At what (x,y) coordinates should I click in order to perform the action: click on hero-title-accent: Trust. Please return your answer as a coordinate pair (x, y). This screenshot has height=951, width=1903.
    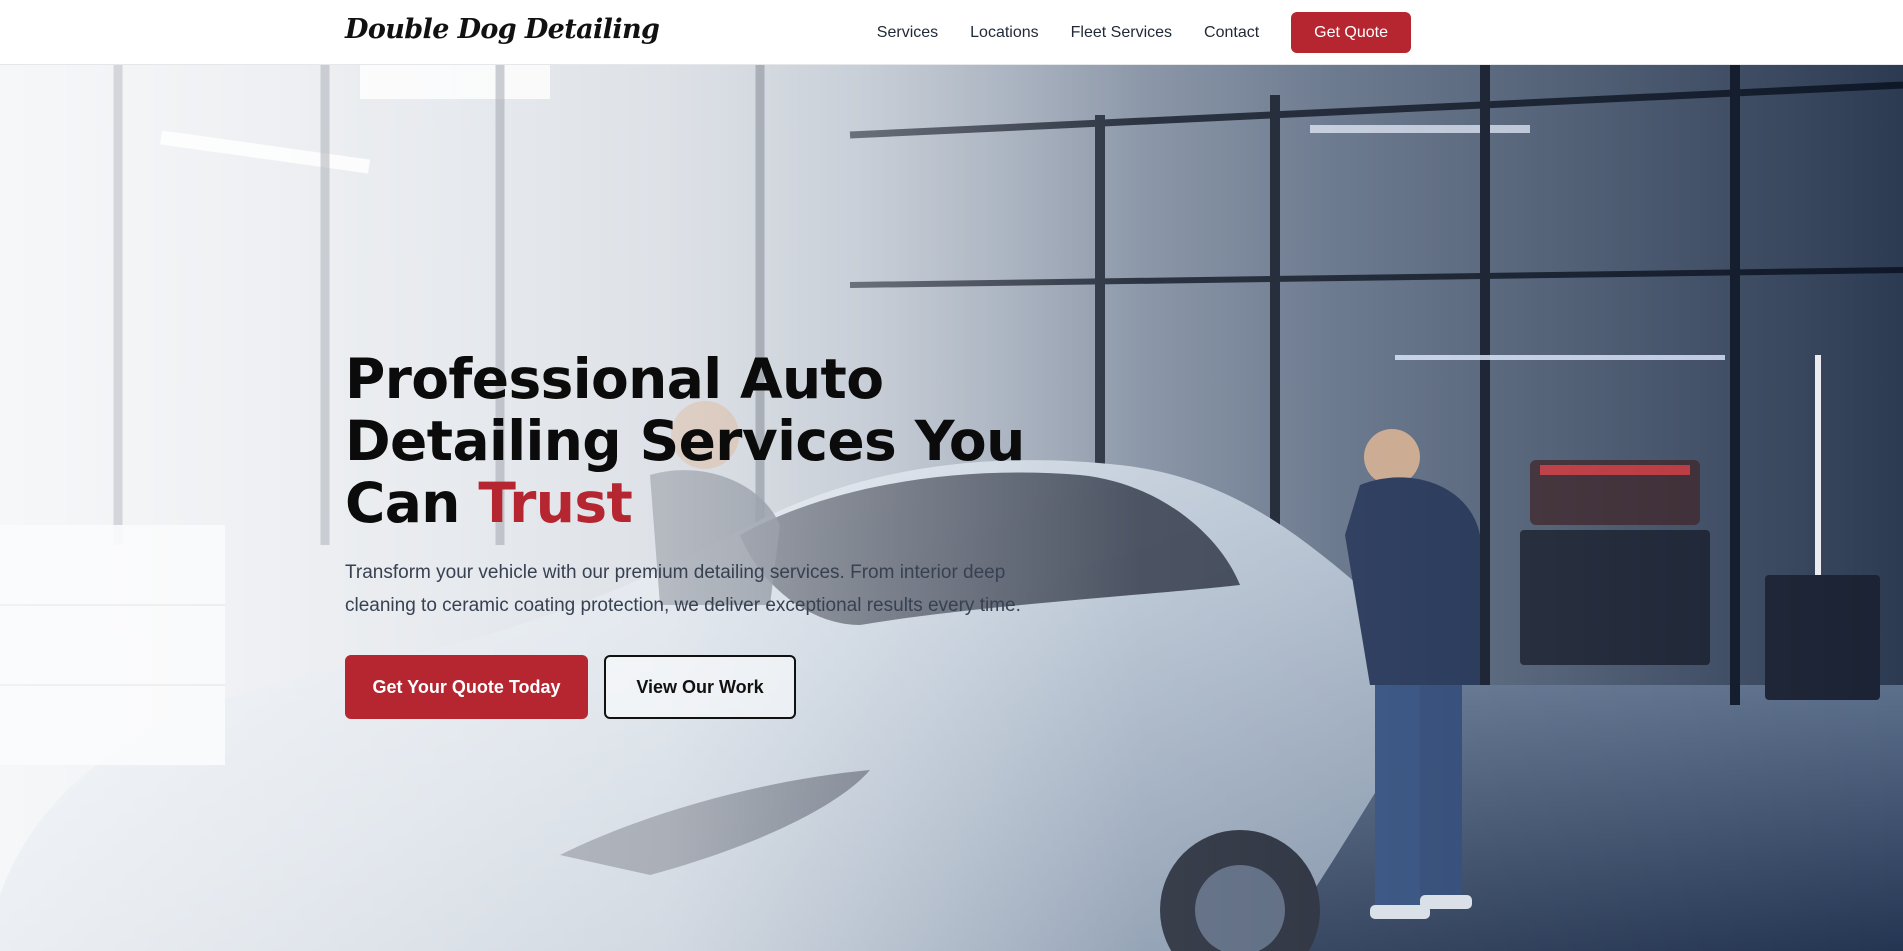
    Looking at the image, I should click on (555, 503).